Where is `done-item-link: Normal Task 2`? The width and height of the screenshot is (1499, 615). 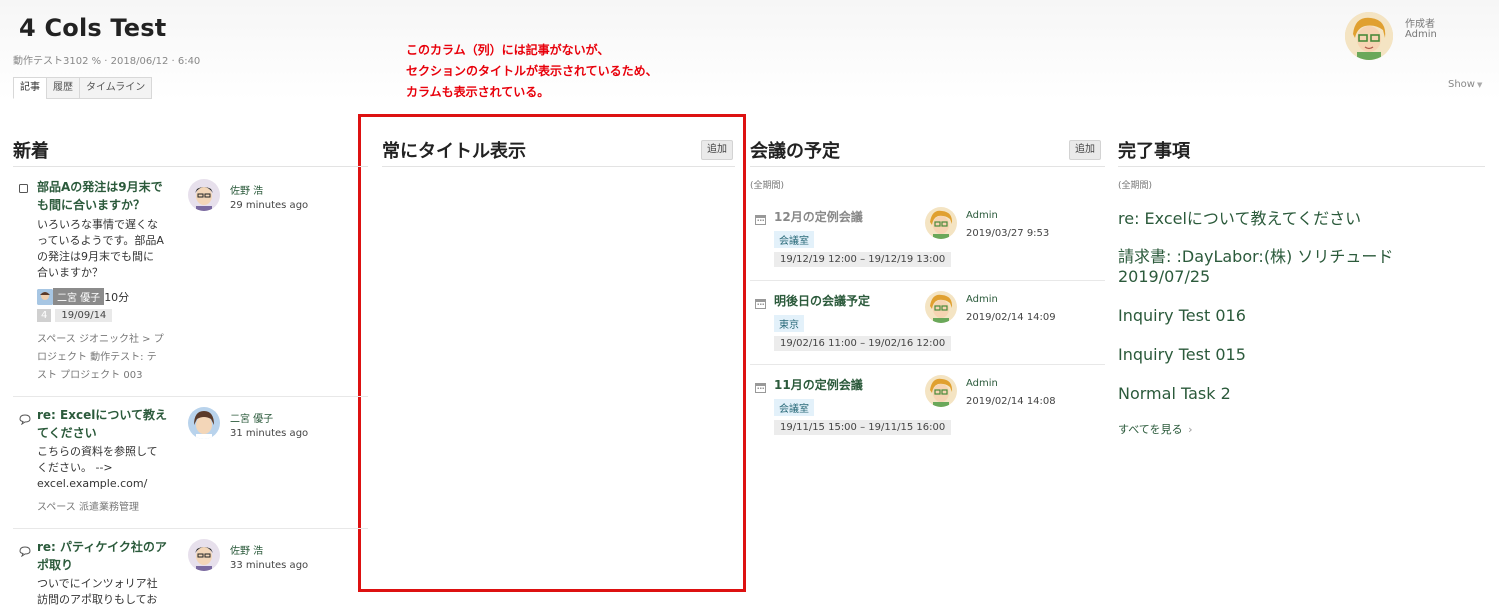
done-item-link: Normal Task 2 is located at coordinates (1174, 394).